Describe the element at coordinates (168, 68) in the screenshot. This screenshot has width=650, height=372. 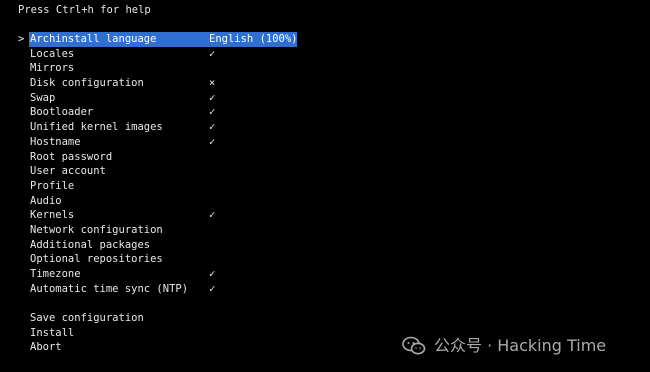
I see `menu-item-mirrors: Mirrors` at that location.